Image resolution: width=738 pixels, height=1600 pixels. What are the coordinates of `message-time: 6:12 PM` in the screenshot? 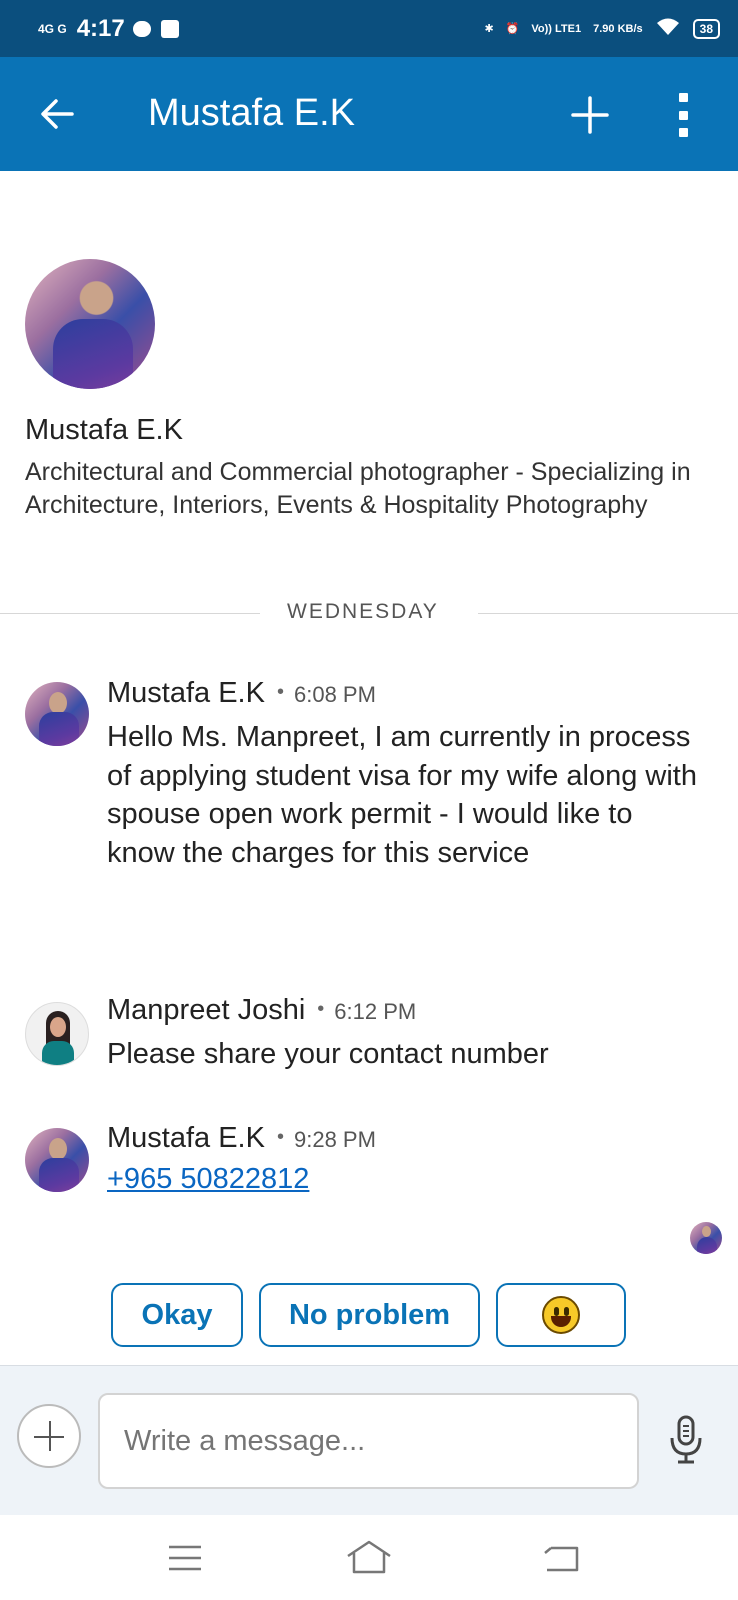 It's located at (375, 1011).